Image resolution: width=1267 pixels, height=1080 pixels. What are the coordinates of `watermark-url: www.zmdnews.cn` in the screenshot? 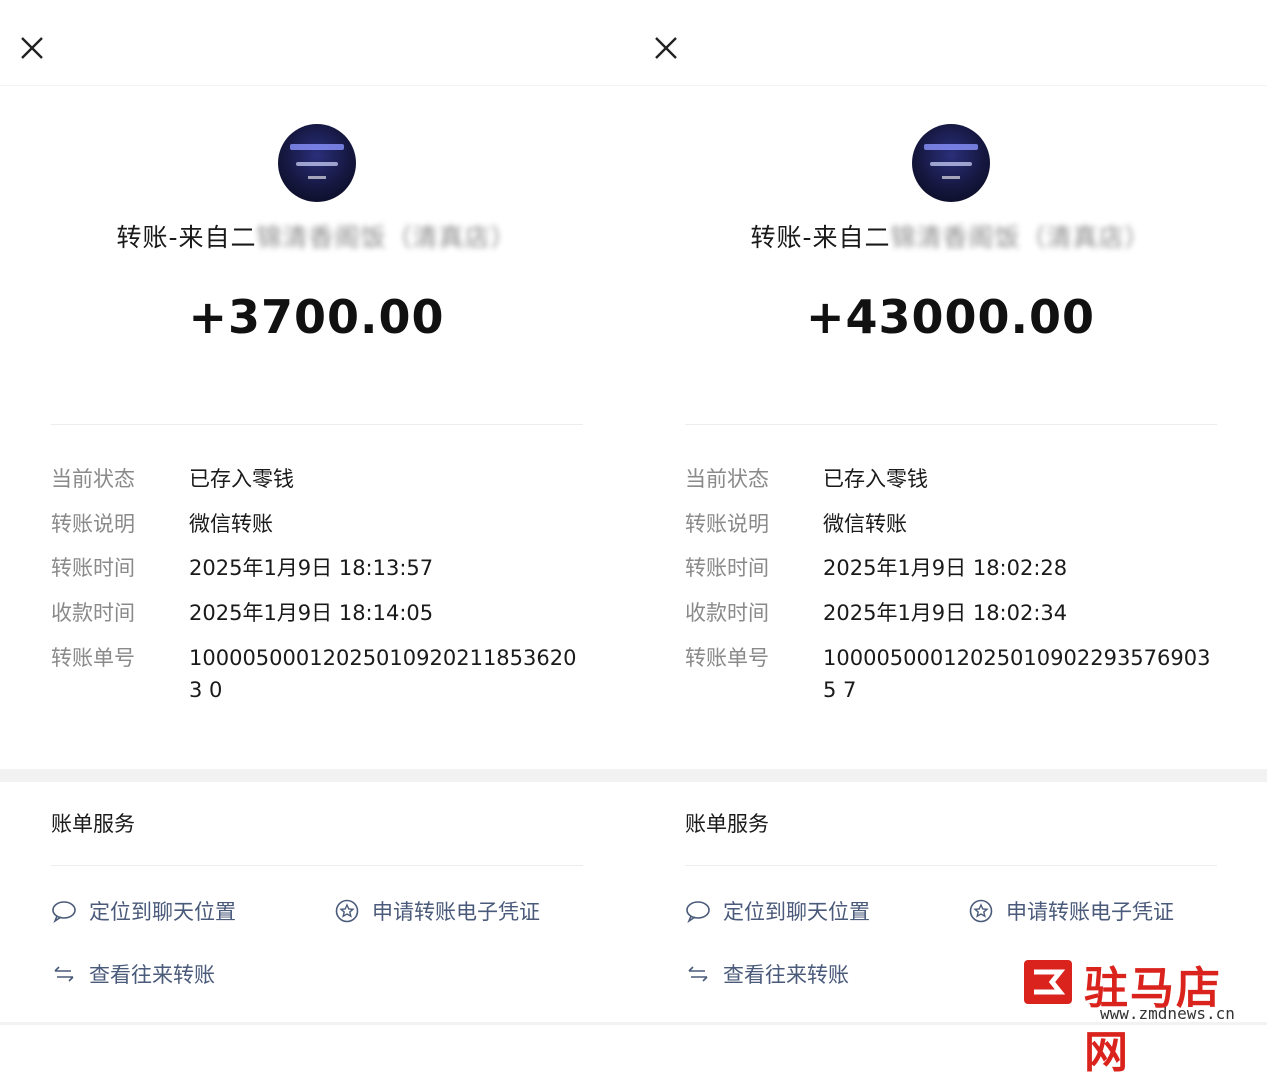 It's located at (1167, 1013).